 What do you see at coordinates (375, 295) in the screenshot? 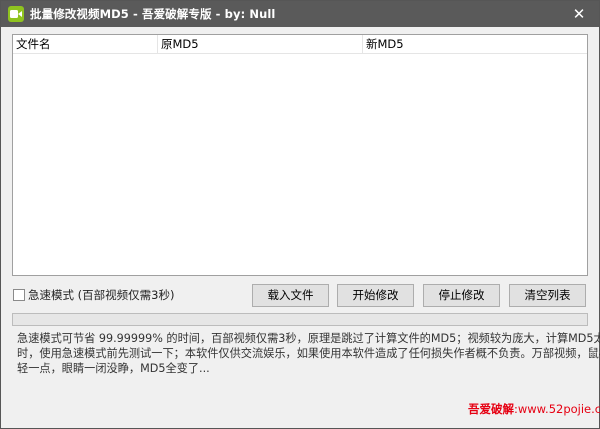
I see `start-modify-button: 开始修改` at bounding box center [375, 295].